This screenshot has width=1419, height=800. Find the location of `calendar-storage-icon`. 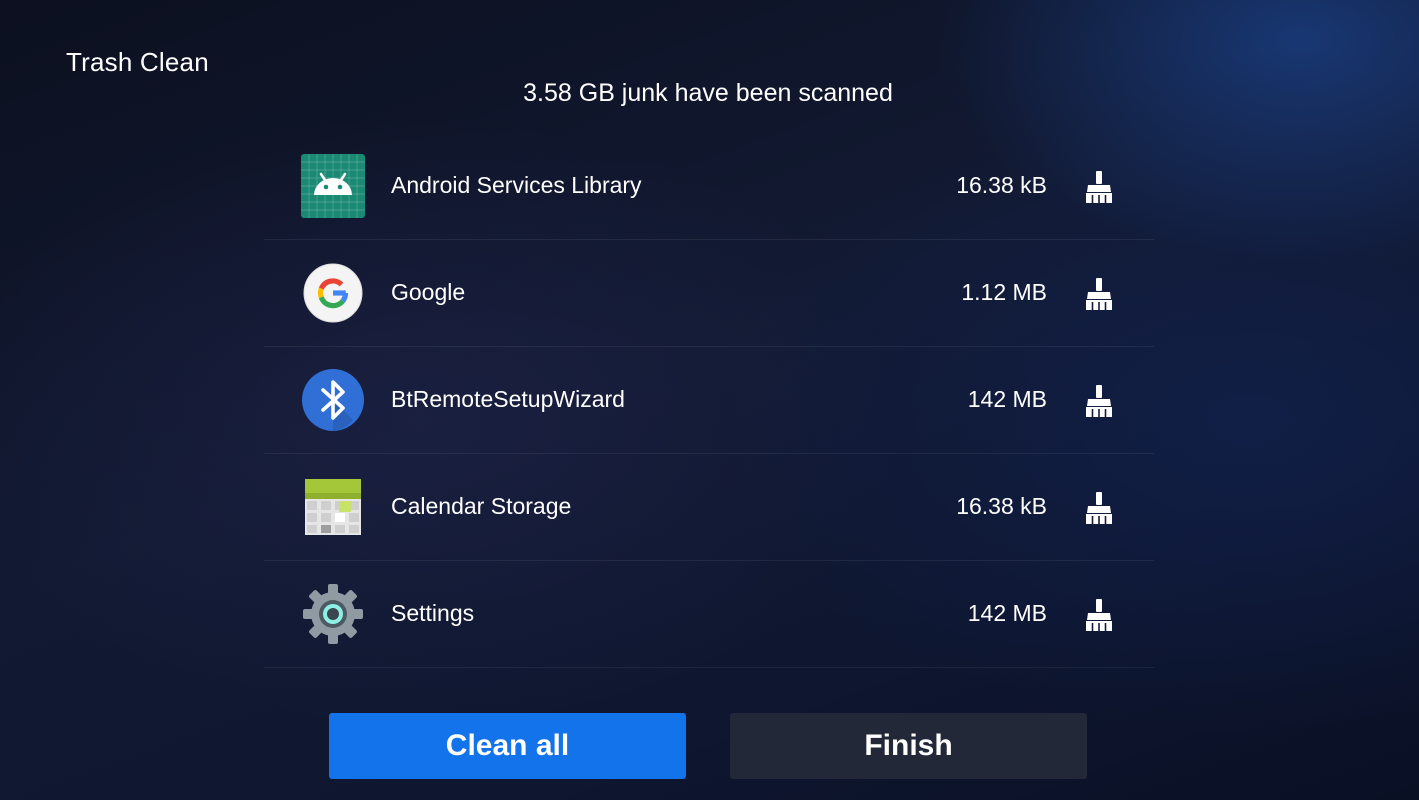

calendar-storage-icon is located at coordinates (333, 507).